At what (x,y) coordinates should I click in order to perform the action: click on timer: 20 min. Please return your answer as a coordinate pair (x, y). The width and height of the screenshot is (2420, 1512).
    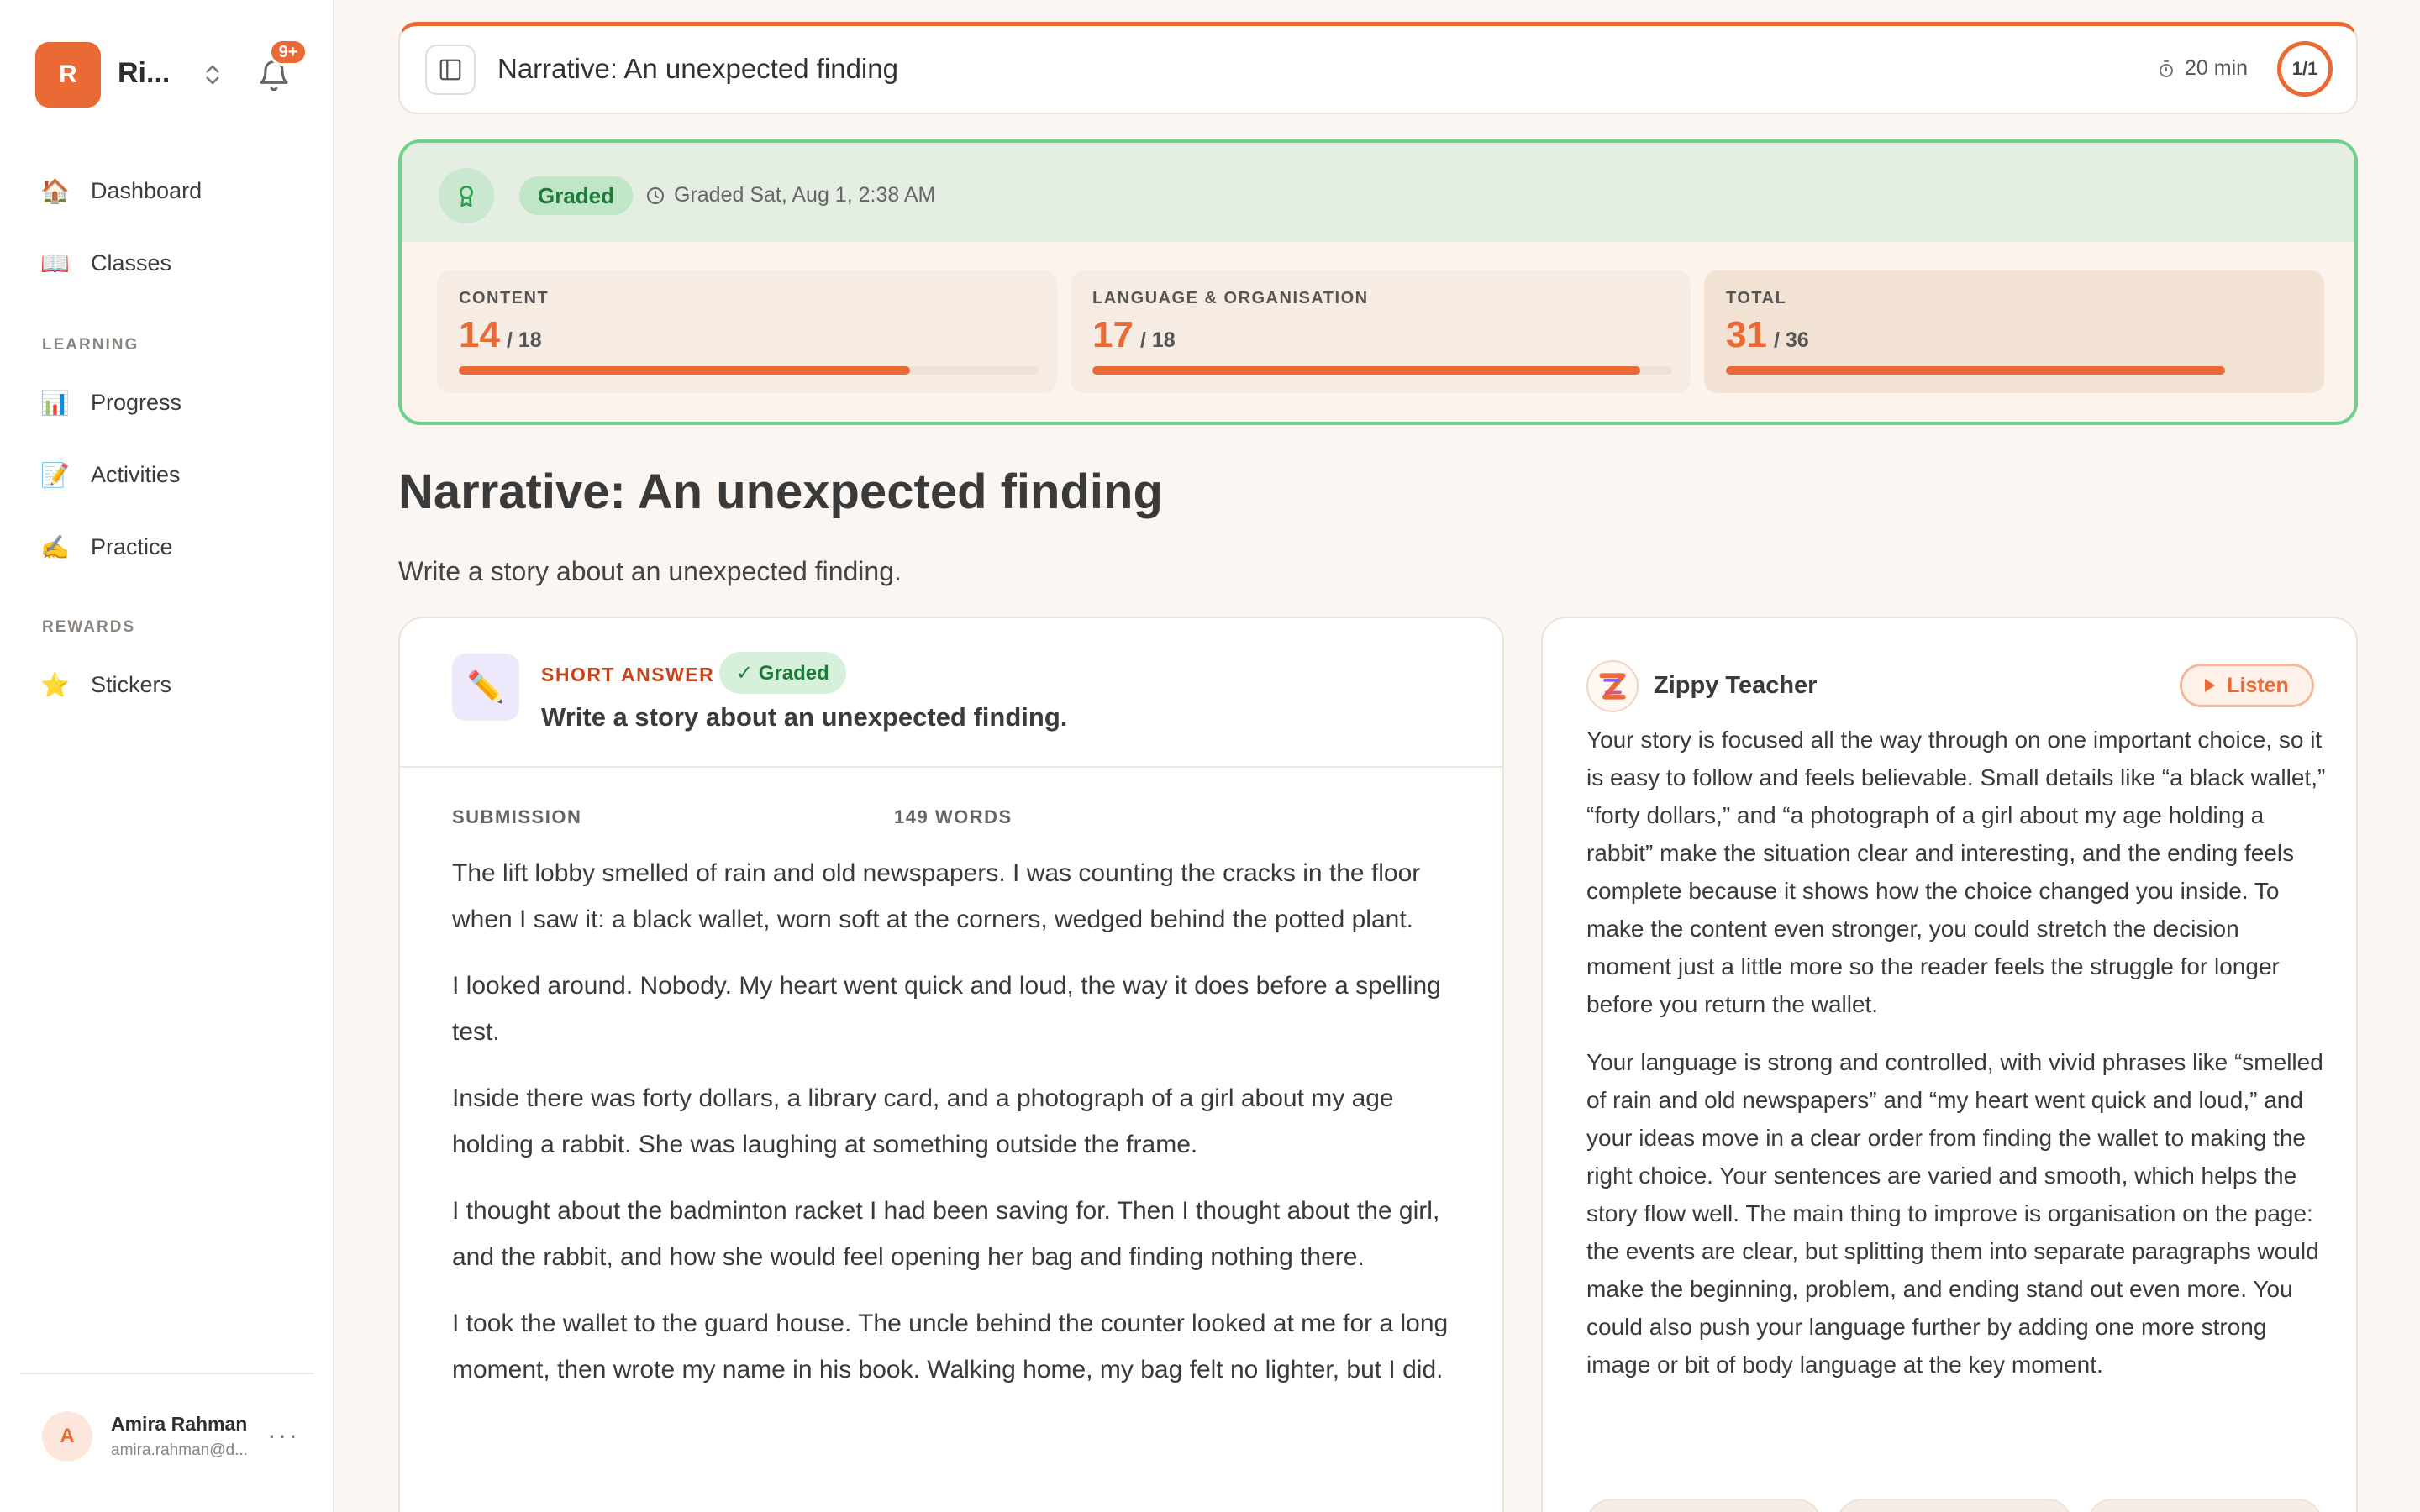
    Looking at the image, I should click on (2202, 68).